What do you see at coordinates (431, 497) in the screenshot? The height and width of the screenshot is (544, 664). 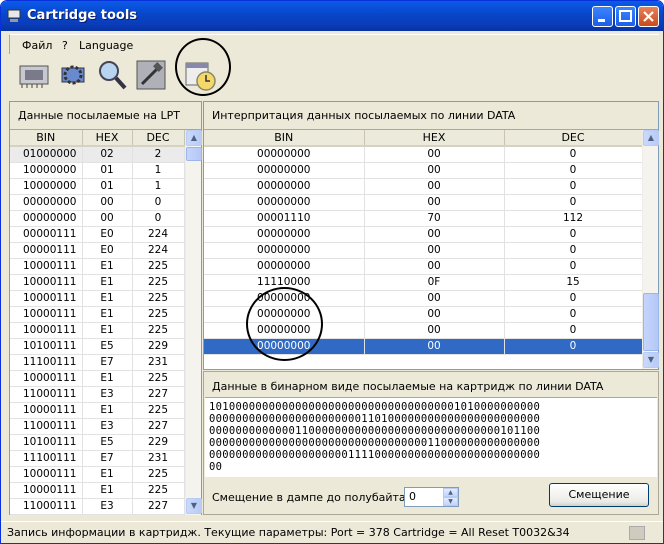 I see `offset-spinner: 0 ▲ ▼` at bounding box center [431, 497].